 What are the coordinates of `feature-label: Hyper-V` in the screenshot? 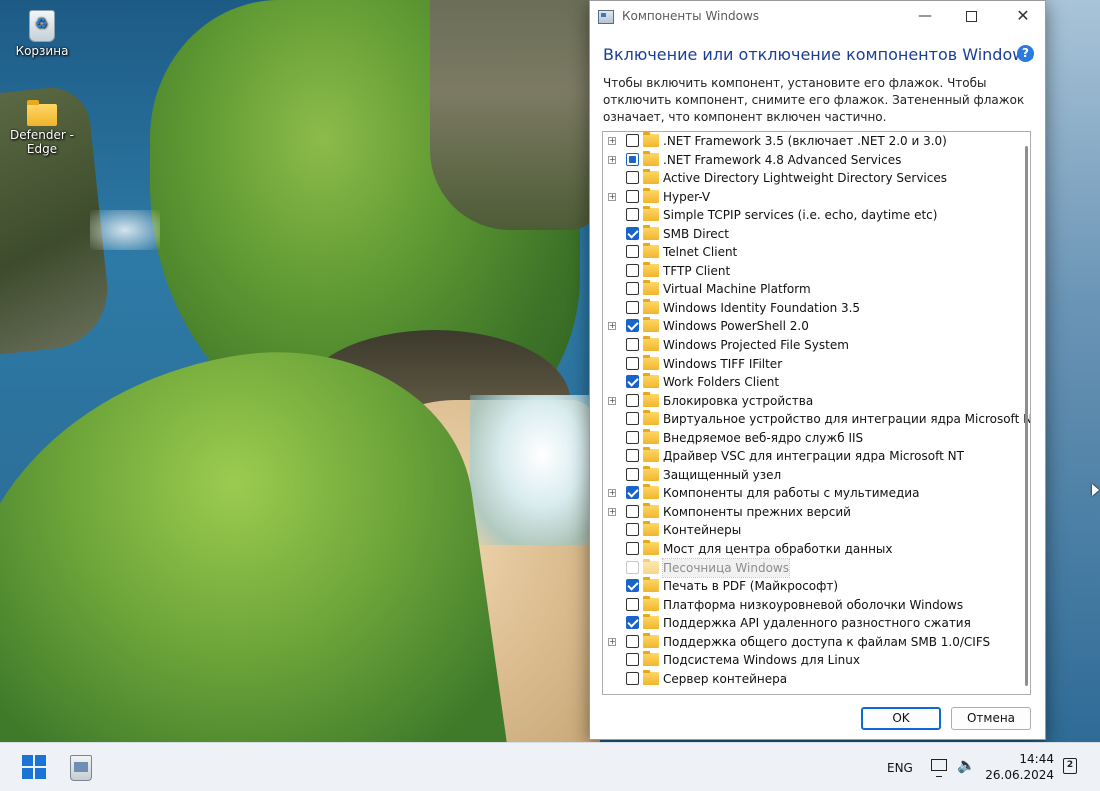 It's located at (687, 196).